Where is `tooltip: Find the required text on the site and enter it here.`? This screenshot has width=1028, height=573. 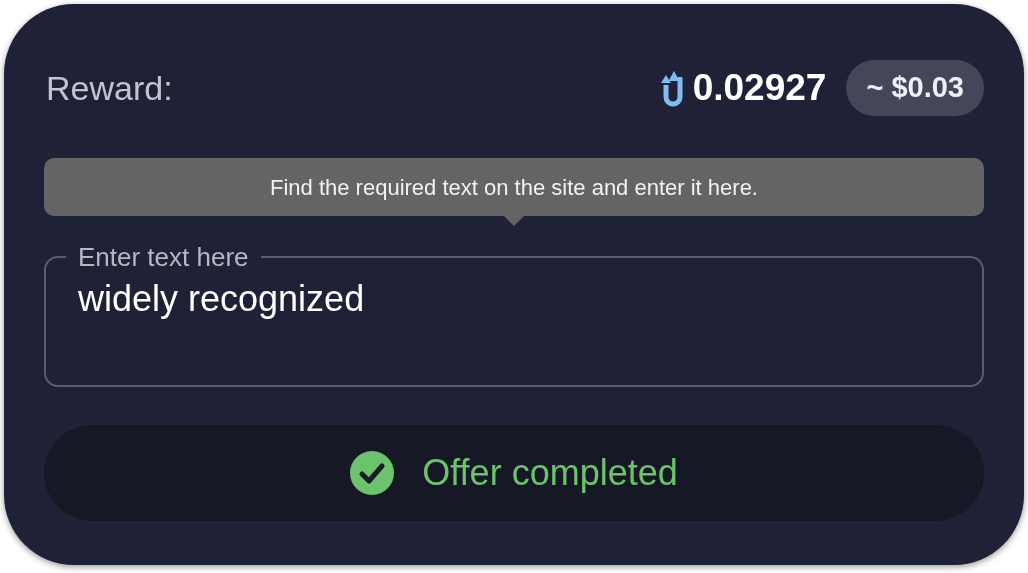 tooltip: Find the required text on the site and enter it here. is located at coordinates (514, 192).